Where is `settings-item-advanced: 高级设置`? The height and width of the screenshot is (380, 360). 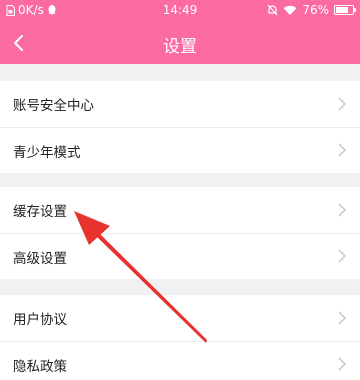
settings-item-advanced: 高级设置 is located at coordinates (180, 256).